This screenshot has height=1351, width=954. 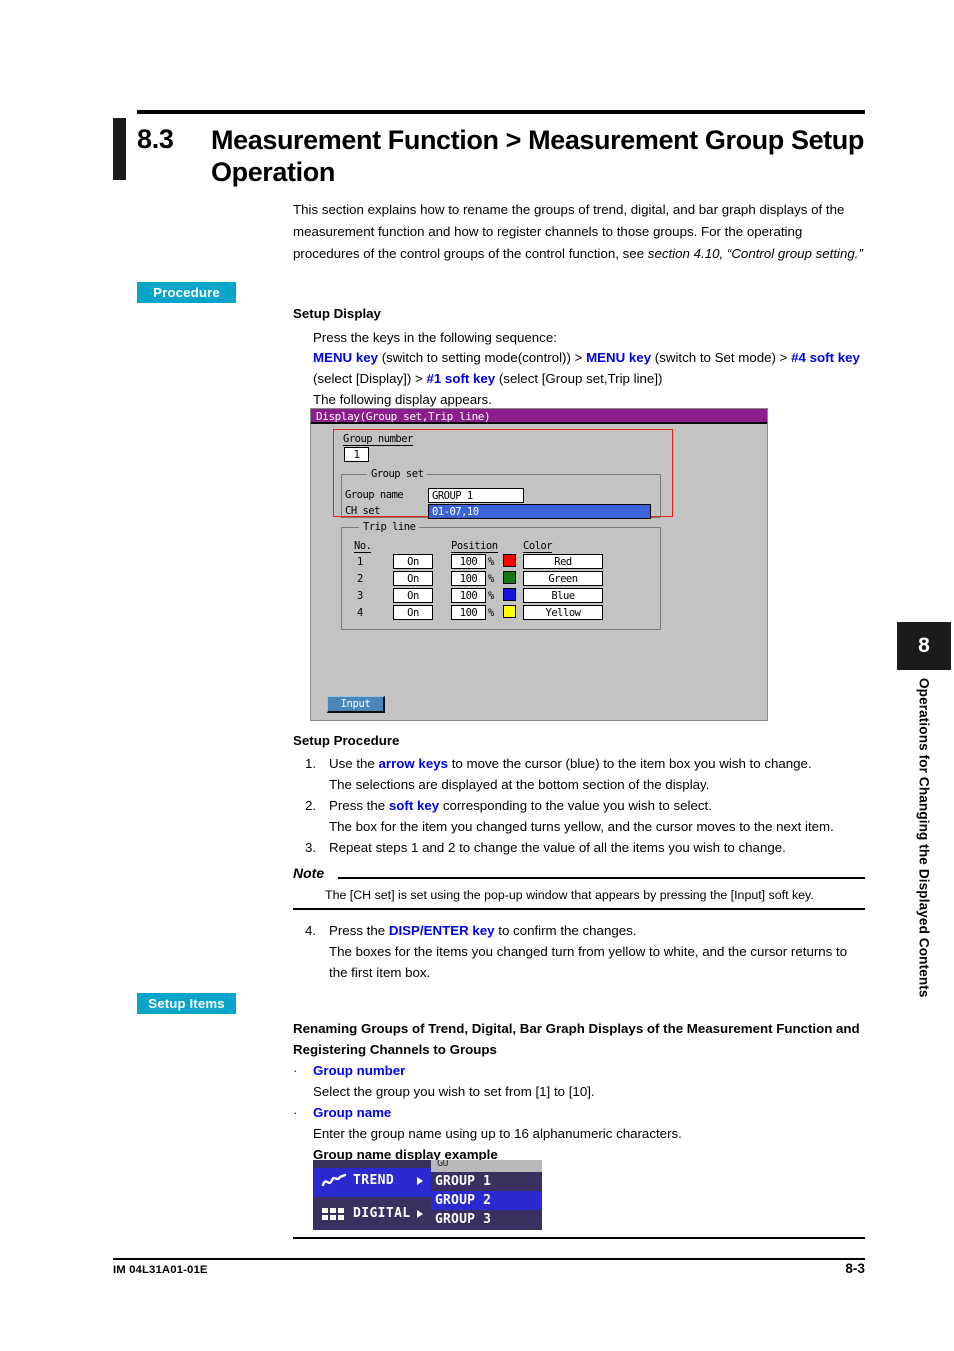 I want to click on disp-enter-key: DISP/ENTER key, so click(x=441, y=930).